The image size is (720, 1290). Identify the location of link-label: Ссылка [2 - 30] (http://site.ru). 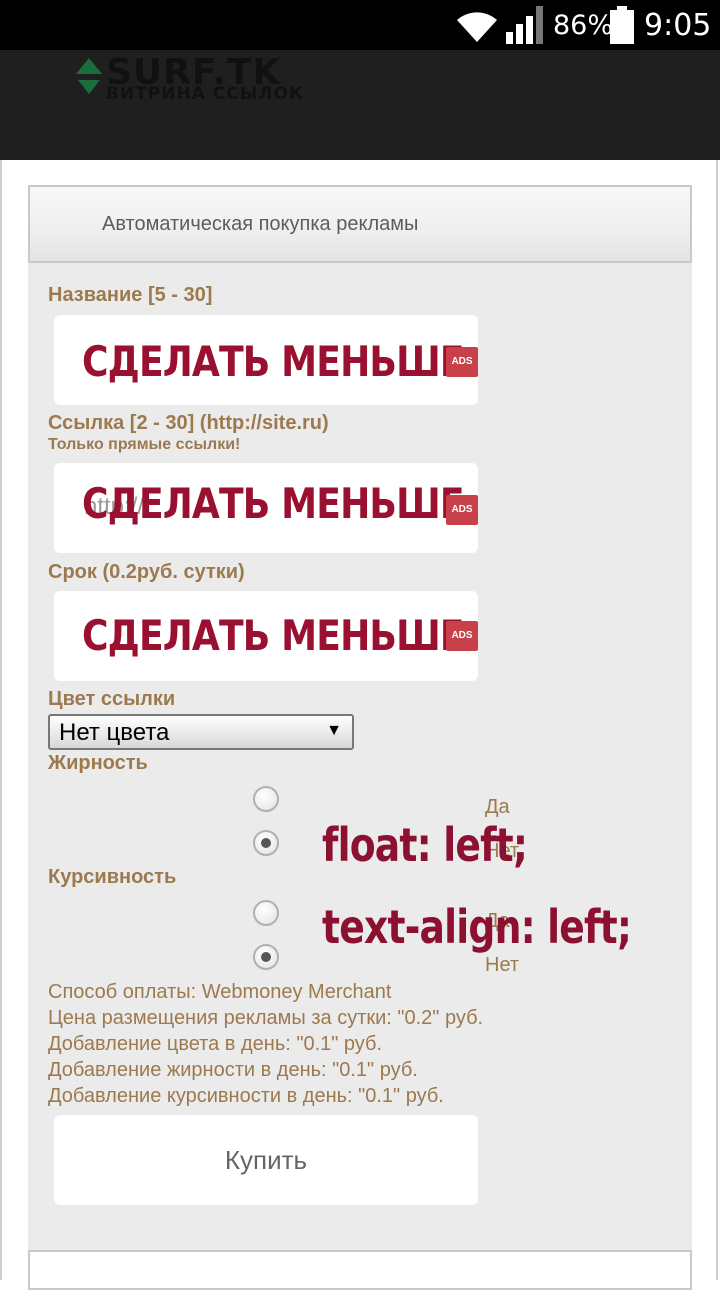
(188, 423).